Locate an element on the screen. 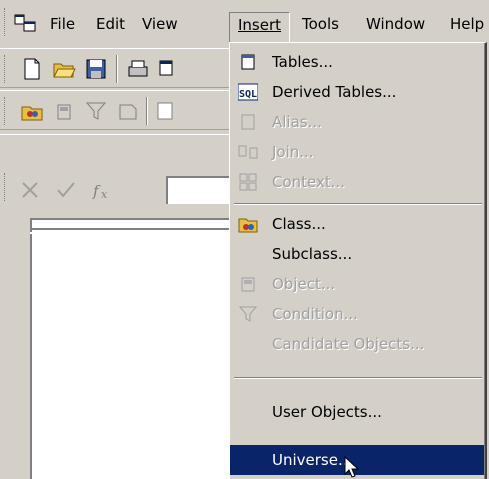 This screenshot has width=489, height=479. menu-view: View is located at coordinates (160, 24).